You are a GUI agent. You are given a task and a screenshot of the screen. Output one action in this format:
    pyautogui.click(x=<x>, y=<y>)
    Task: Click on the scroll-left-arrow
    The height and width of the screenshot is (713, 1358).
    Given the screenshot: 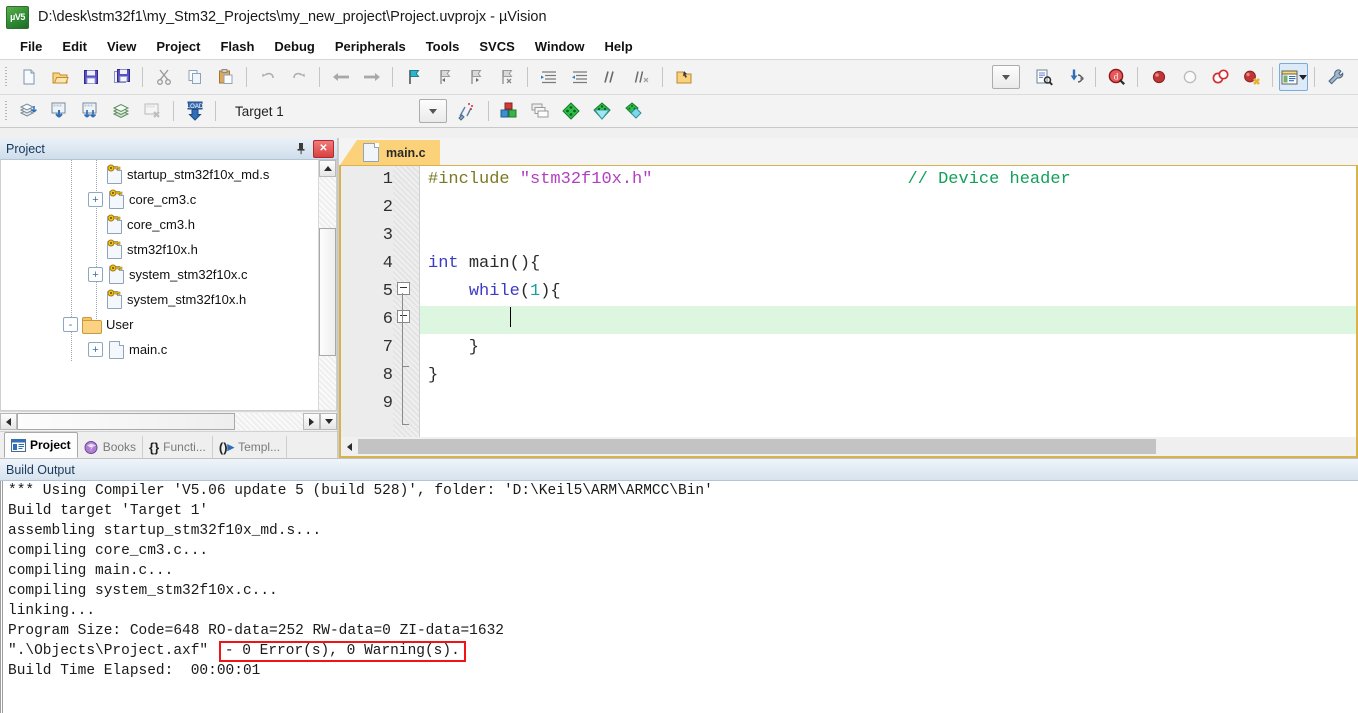 What is the action you would take?
    pyautogui.click(x=8, y=421)
    